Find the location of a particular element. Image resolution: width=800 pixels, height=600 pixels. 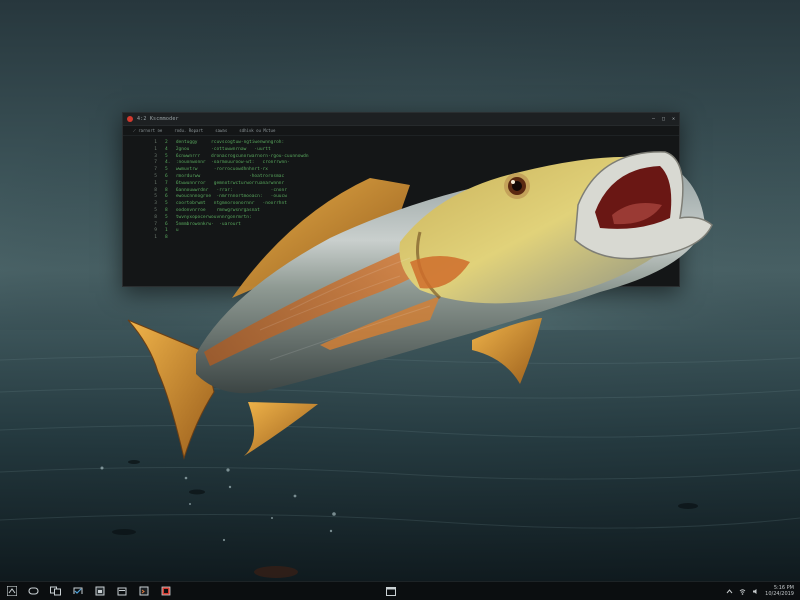

start-icon is located at coordinates (11, 591).